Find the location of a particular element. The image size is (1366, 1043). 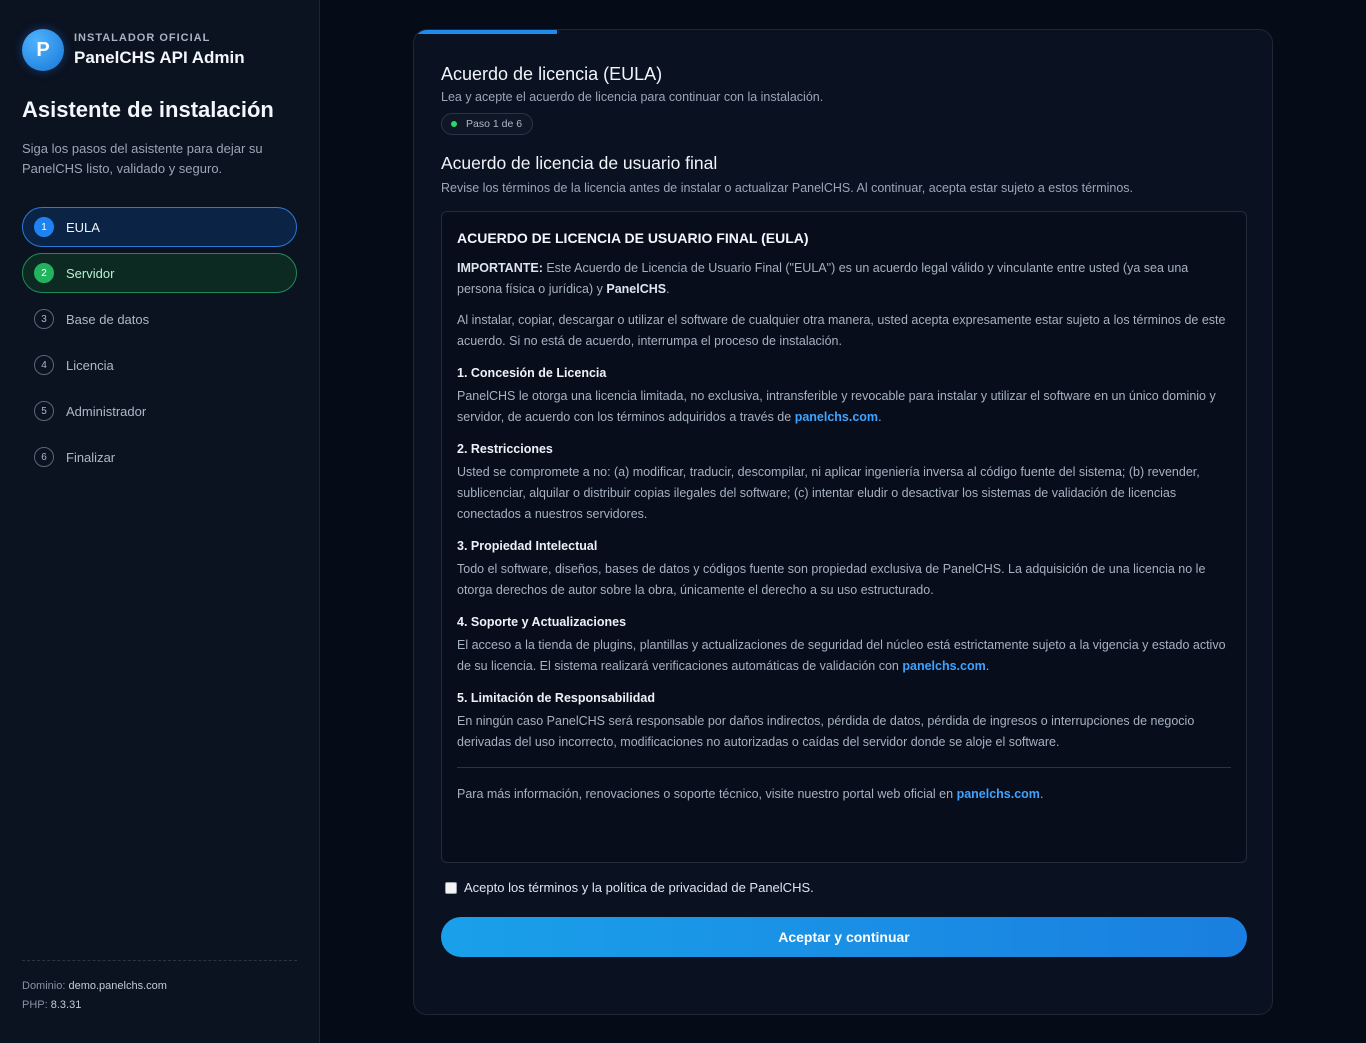

step-number: 2 is located at coordinates (44, 273).